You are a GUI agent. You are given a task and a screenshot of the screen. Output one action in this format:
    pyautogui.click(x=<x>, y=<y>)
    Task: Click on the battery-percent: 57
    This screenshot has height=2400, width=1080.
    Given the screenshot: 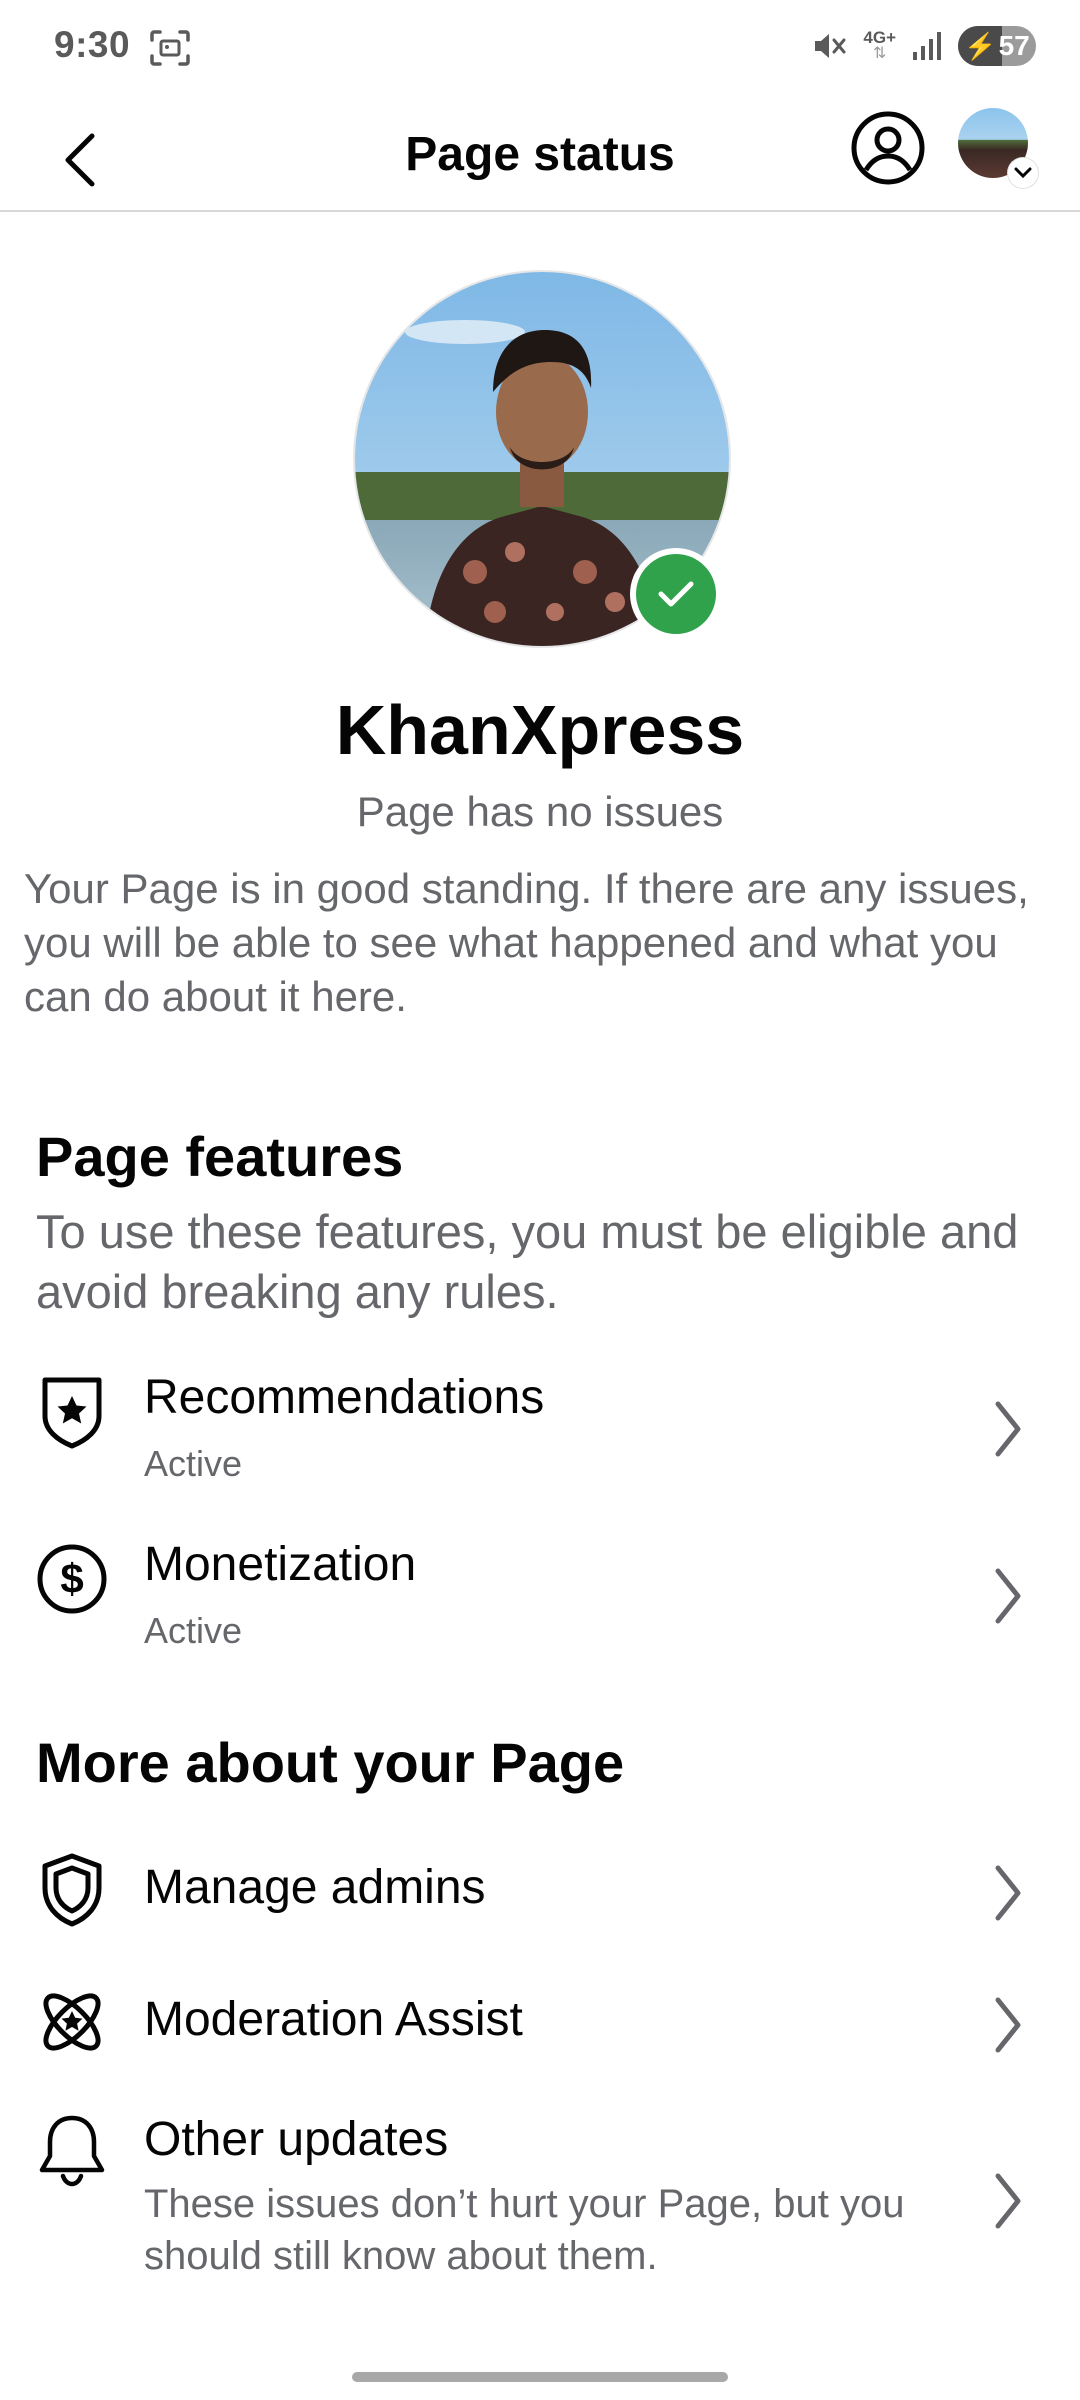 What is the action you would take?
    pyautogui.click(x=1014, y=45)
    